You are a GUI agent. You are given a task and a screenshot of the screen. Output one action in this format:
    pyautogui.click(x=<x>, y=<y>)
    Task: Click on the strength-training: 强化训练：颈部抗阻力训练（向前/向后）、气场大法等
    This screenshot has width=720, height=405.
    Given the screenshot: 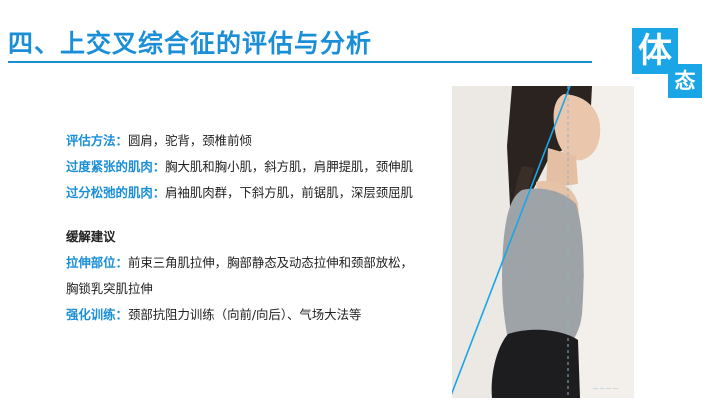 What is the action you would take?
    pyautogui.click(x=214, y=314)
    